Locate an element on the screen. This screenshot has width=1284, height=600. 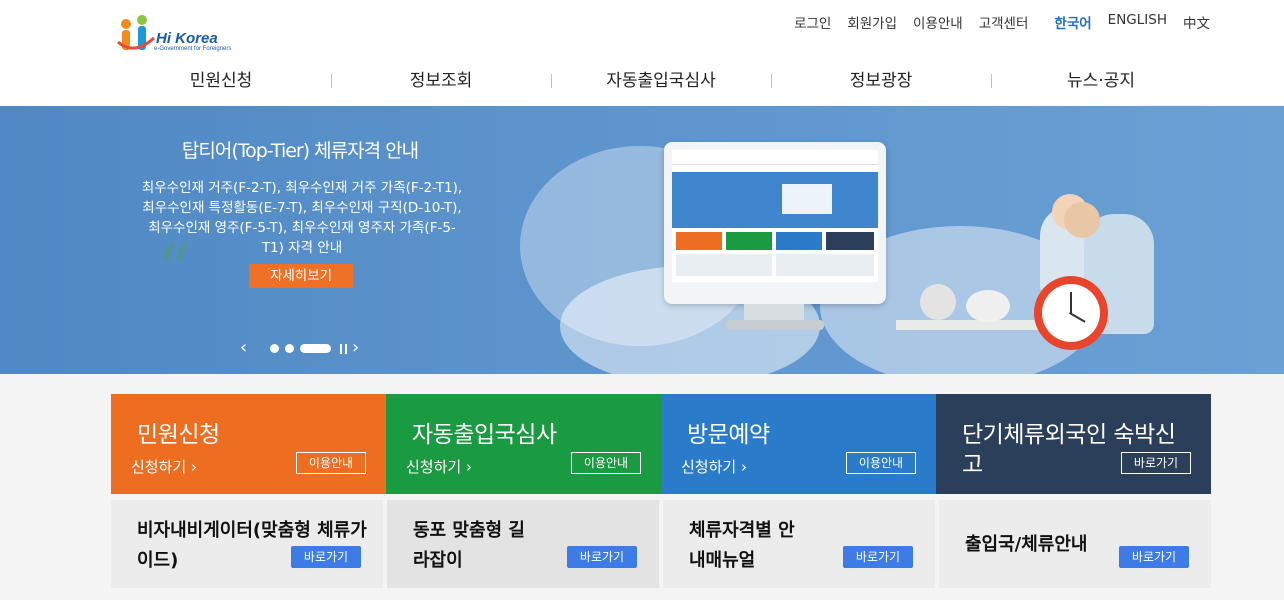
nav-auto-immigration: 자동출입국심사 is located at coordinates (661, 81).